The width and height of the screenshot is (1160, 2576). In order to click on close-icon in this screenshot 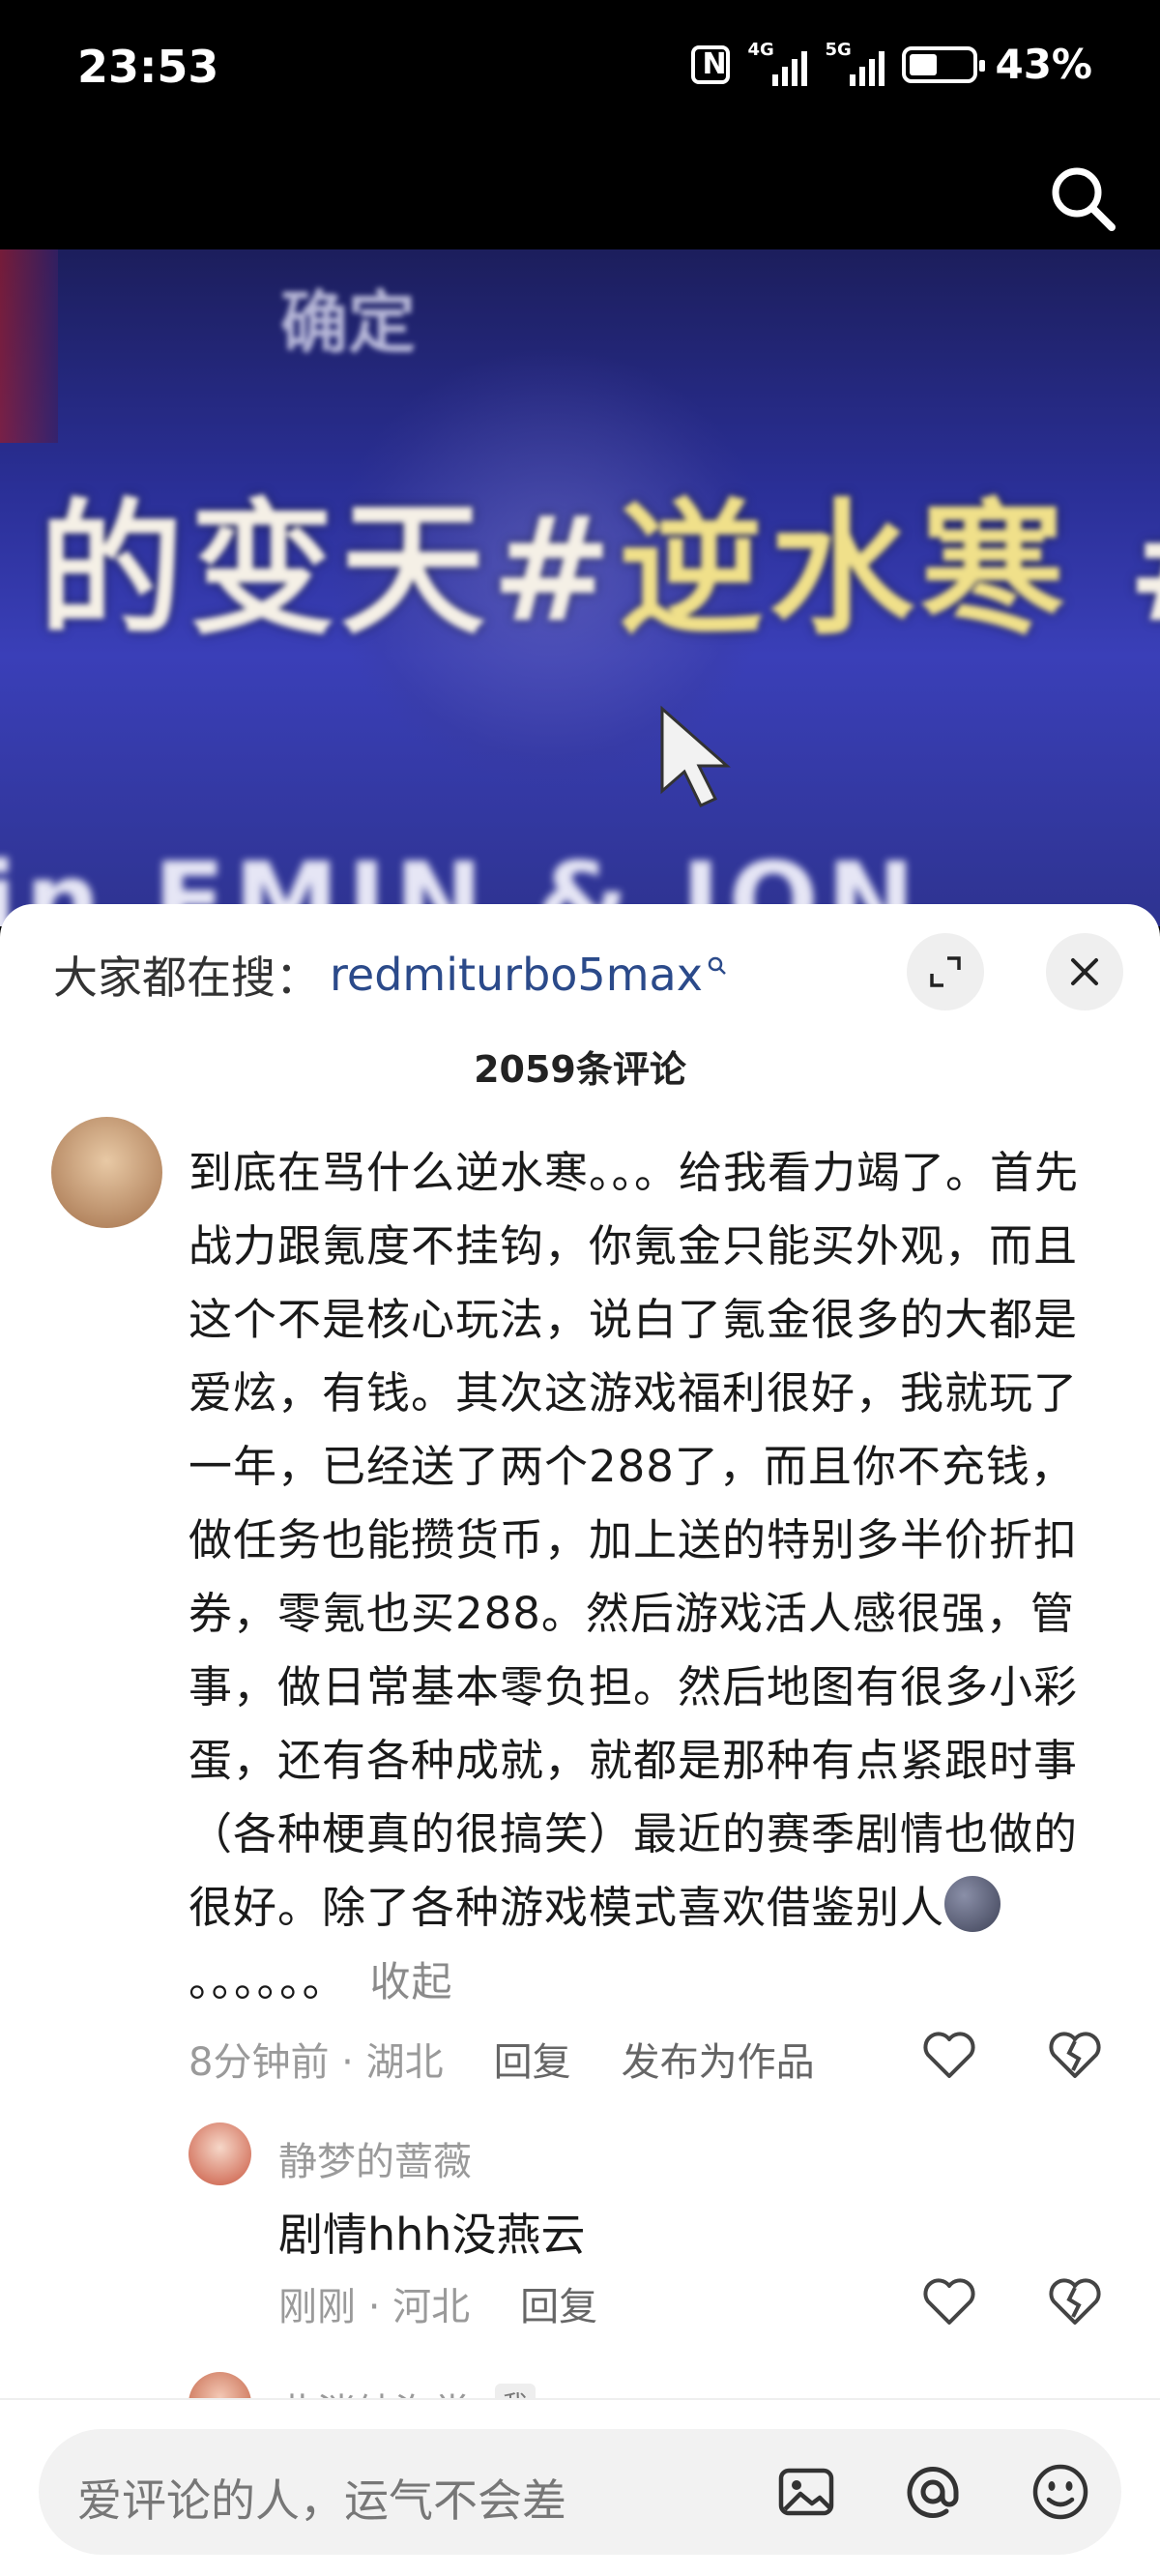, I will do `click(1084, 971)`.